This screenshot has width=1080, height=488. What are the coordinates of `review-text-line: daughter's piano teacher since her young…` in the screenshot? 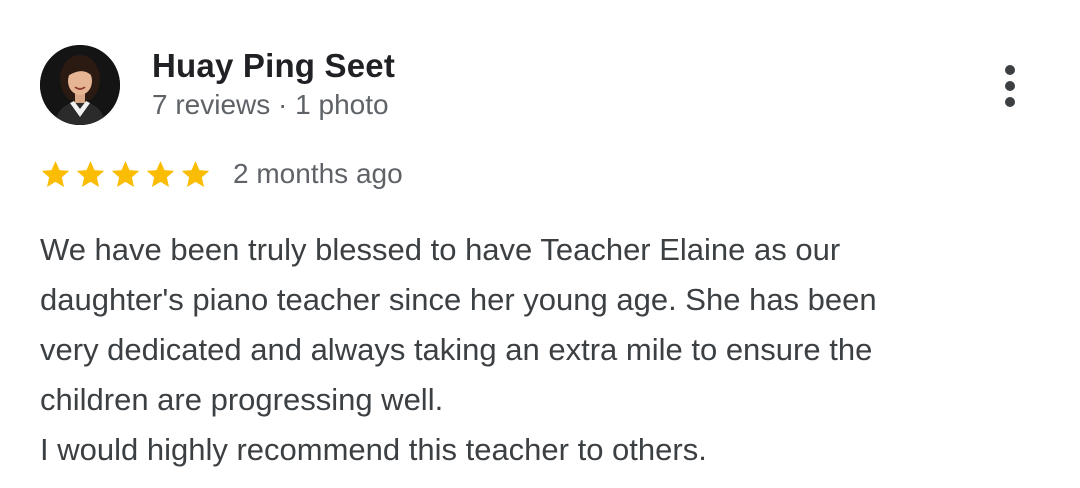 It's located at (458, 299).